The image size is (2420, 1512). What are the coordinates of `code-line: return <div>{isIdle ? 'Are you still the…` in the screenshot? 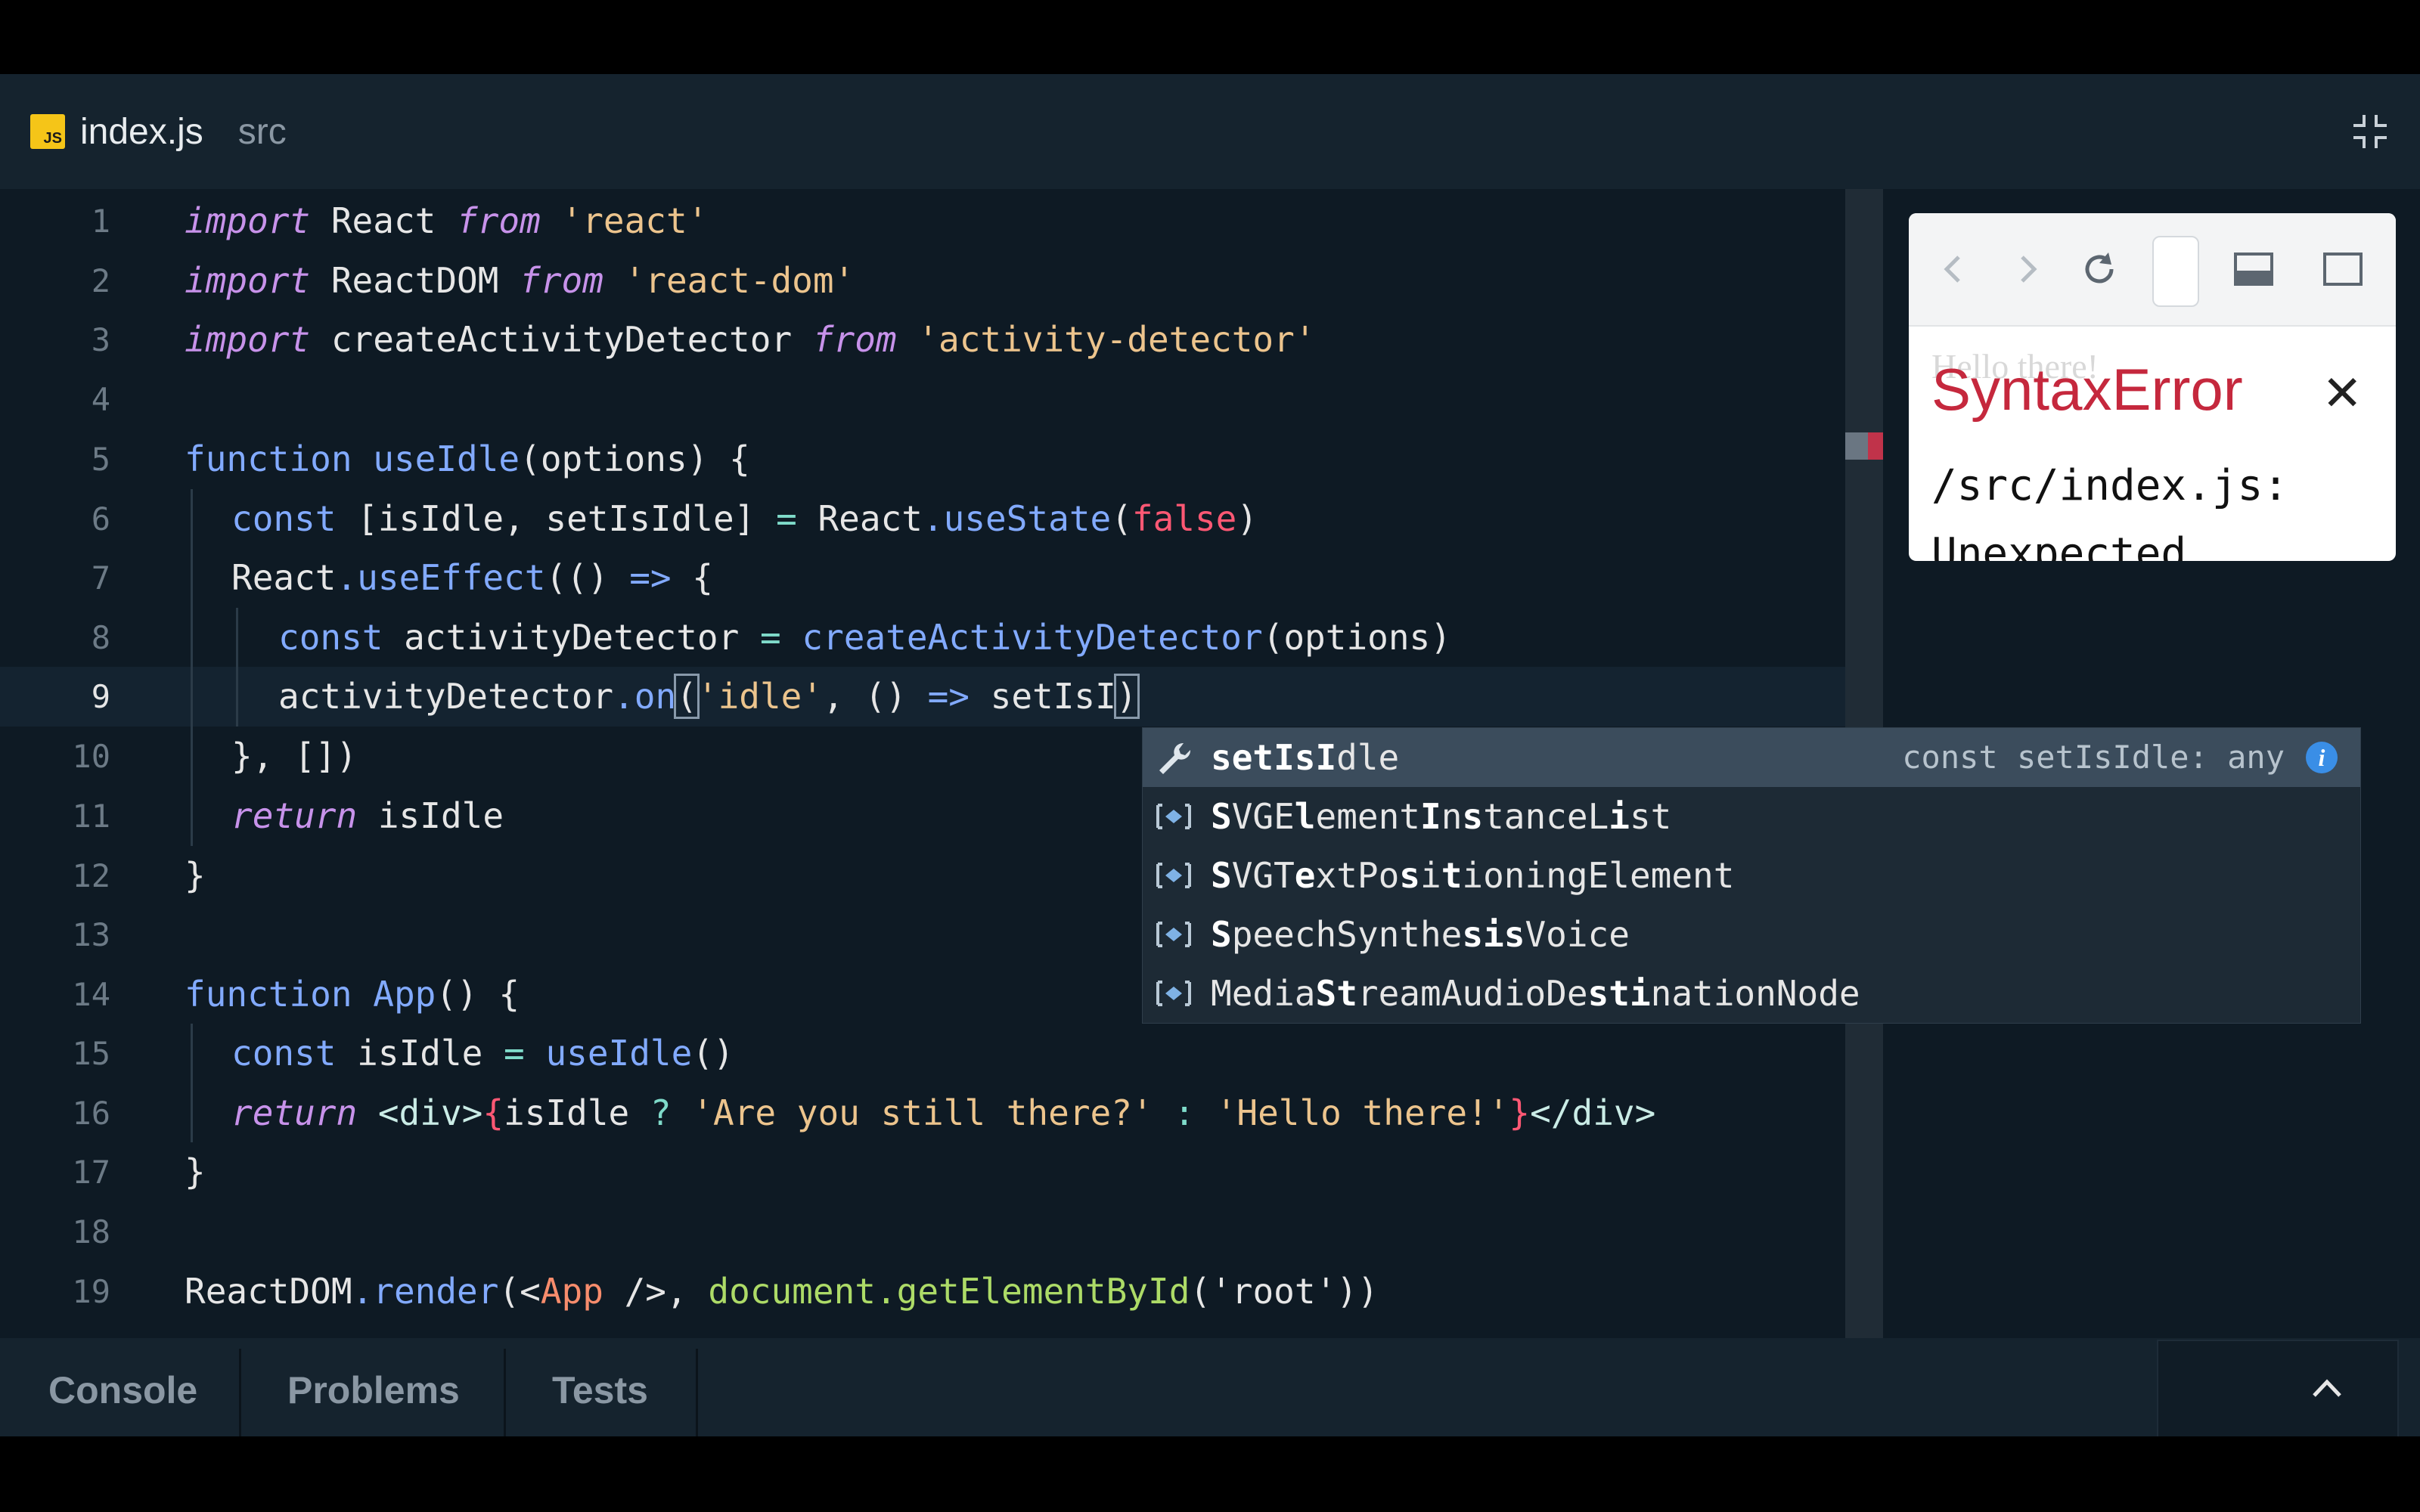 It's located at (943, 1112).